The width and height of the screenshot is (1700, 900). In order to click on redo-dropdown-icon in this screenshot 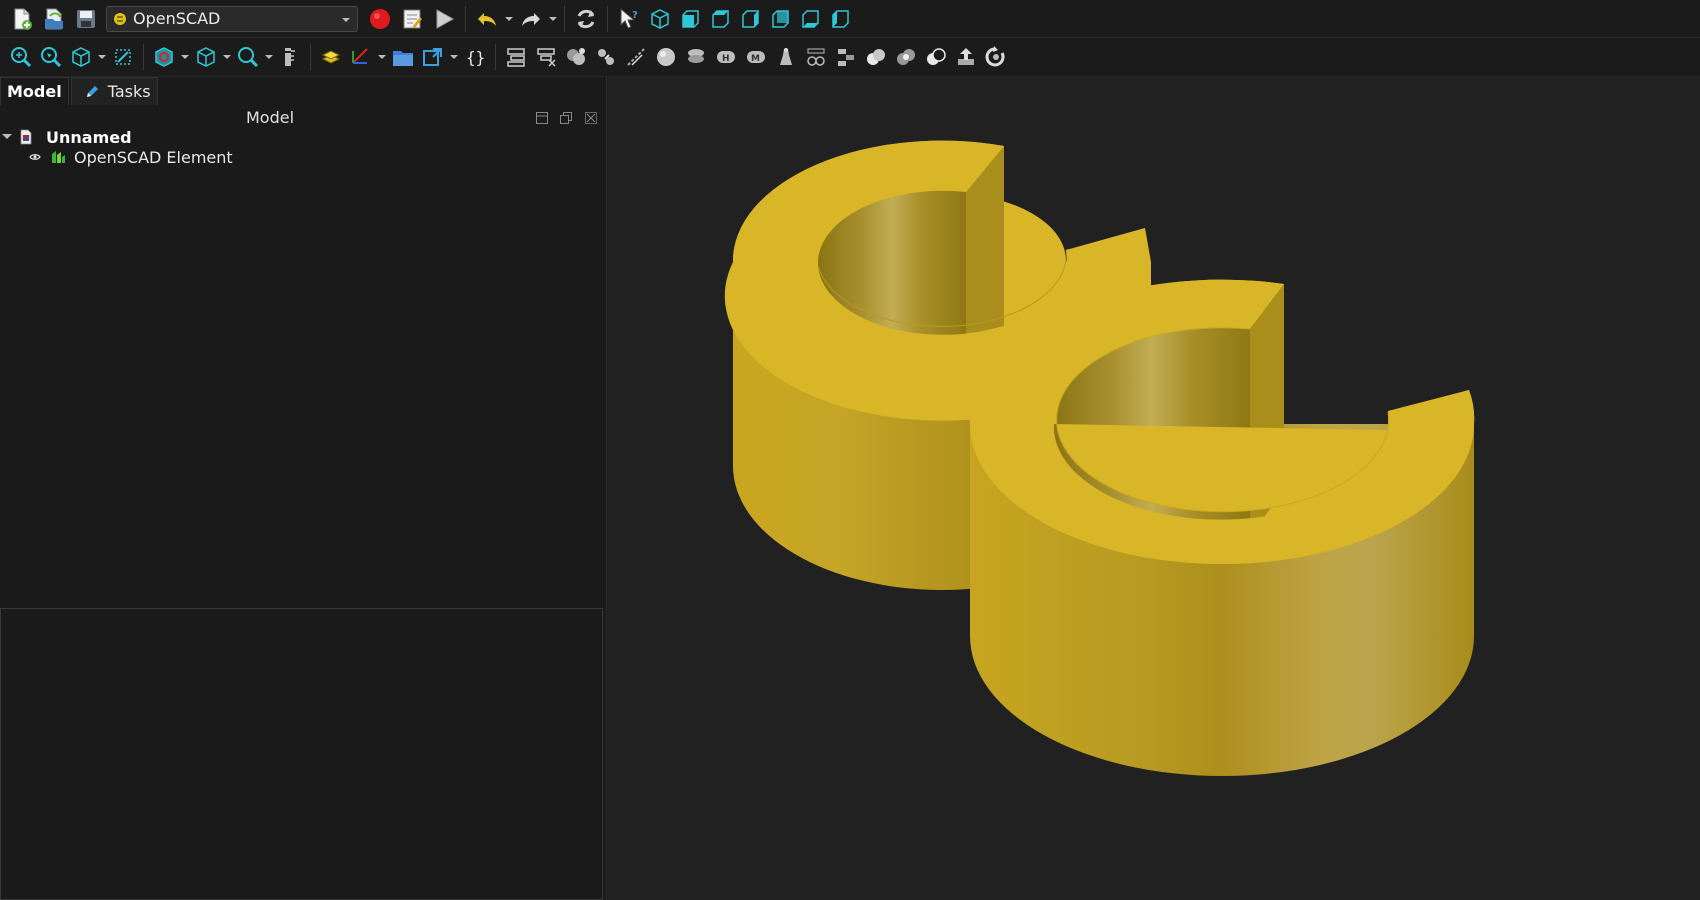, I will do `click(553, 19)`.